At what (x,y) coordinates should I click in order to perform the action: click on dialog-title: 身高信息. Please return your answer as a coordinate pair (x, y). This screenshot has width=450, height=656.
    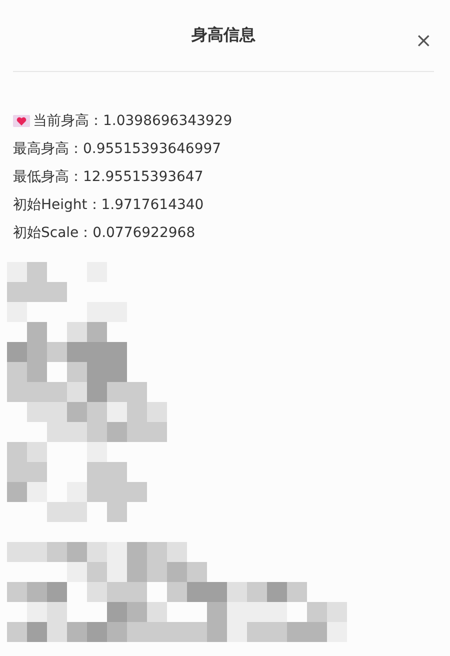
    Looking at the image, I should click on (224, 35).